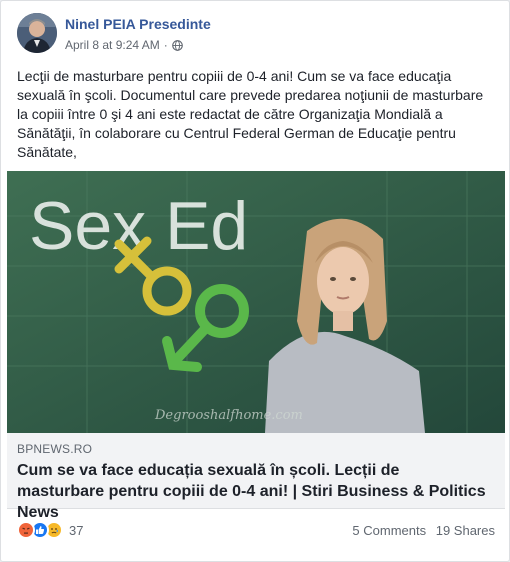 This screenshot has width=510, height=562. What do you see at coordinates (138, 24) in the screenshot?
I see `author-name: Ninel PEIA Presedinte` at bounding box center [138, 24].